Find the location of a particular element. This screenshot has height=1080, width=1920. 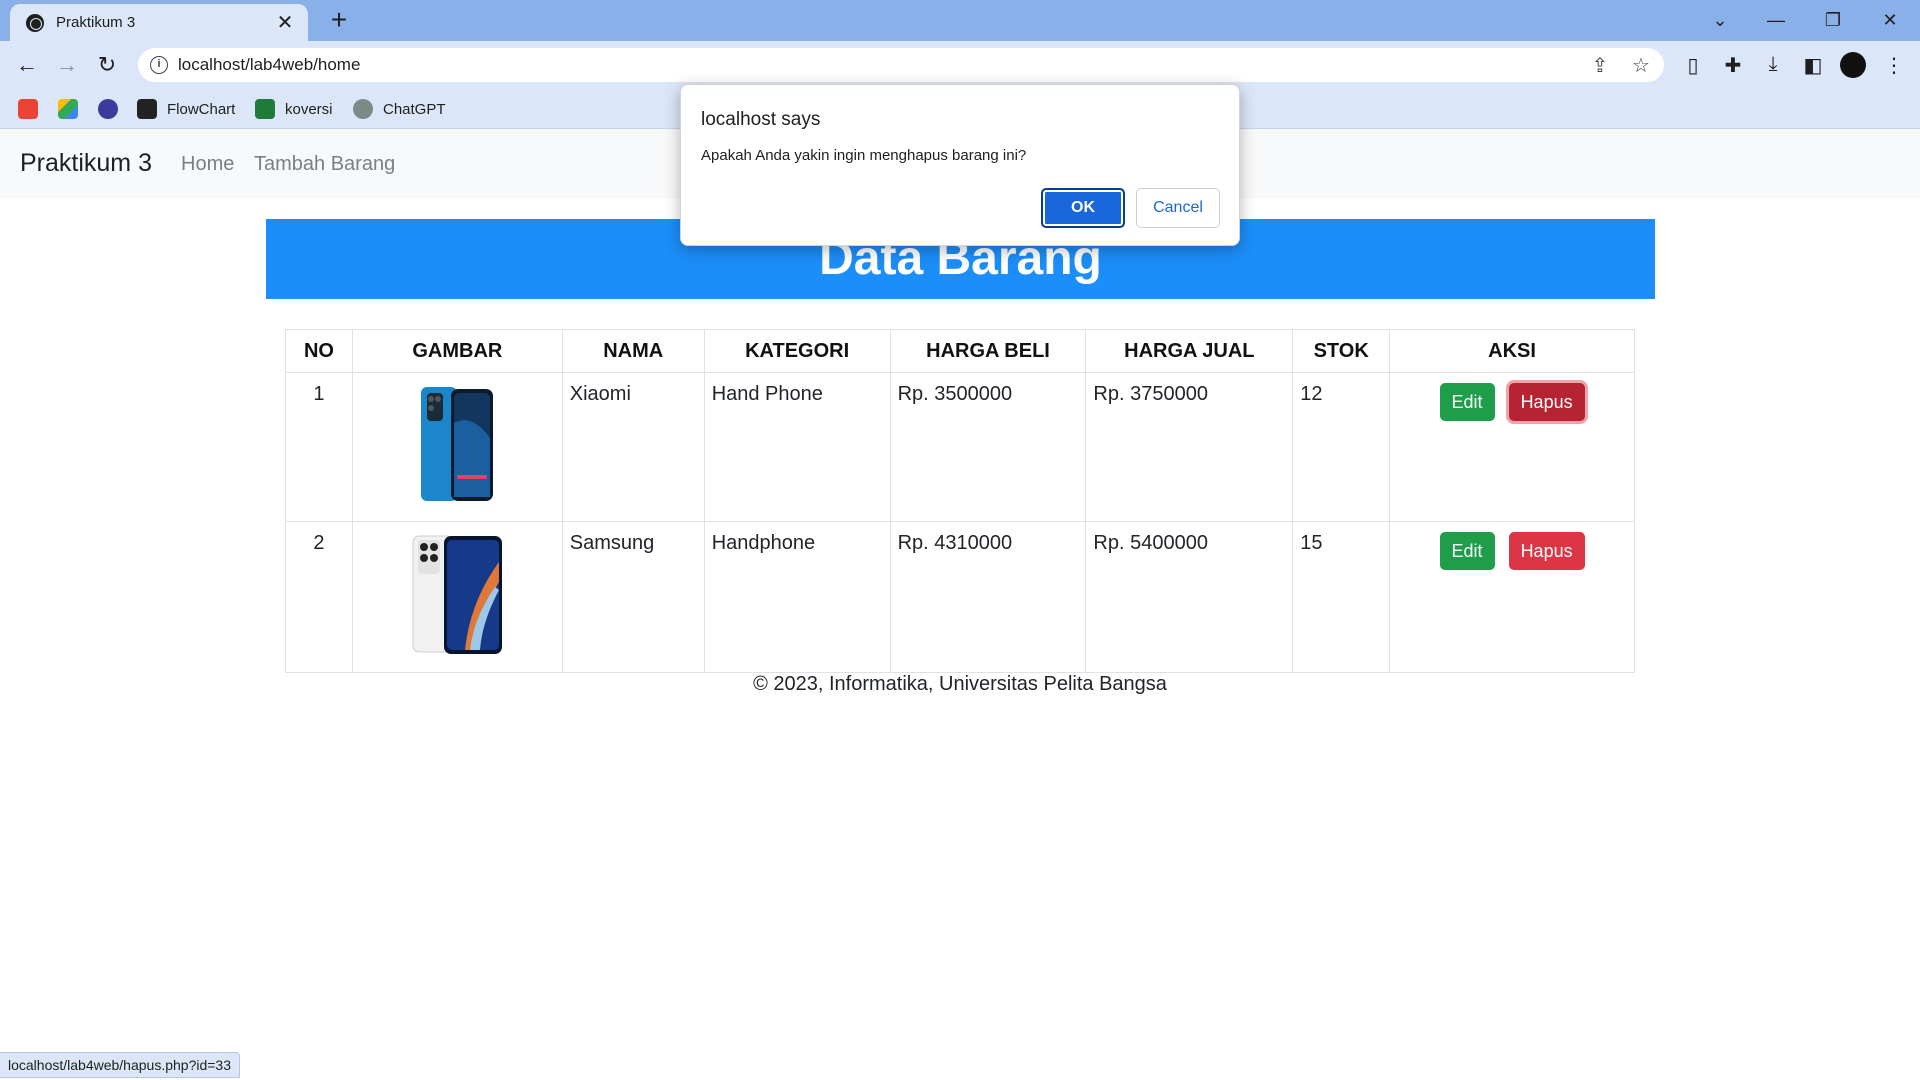

extensions-icon: ✚ is located at coordinates (1733, 65).